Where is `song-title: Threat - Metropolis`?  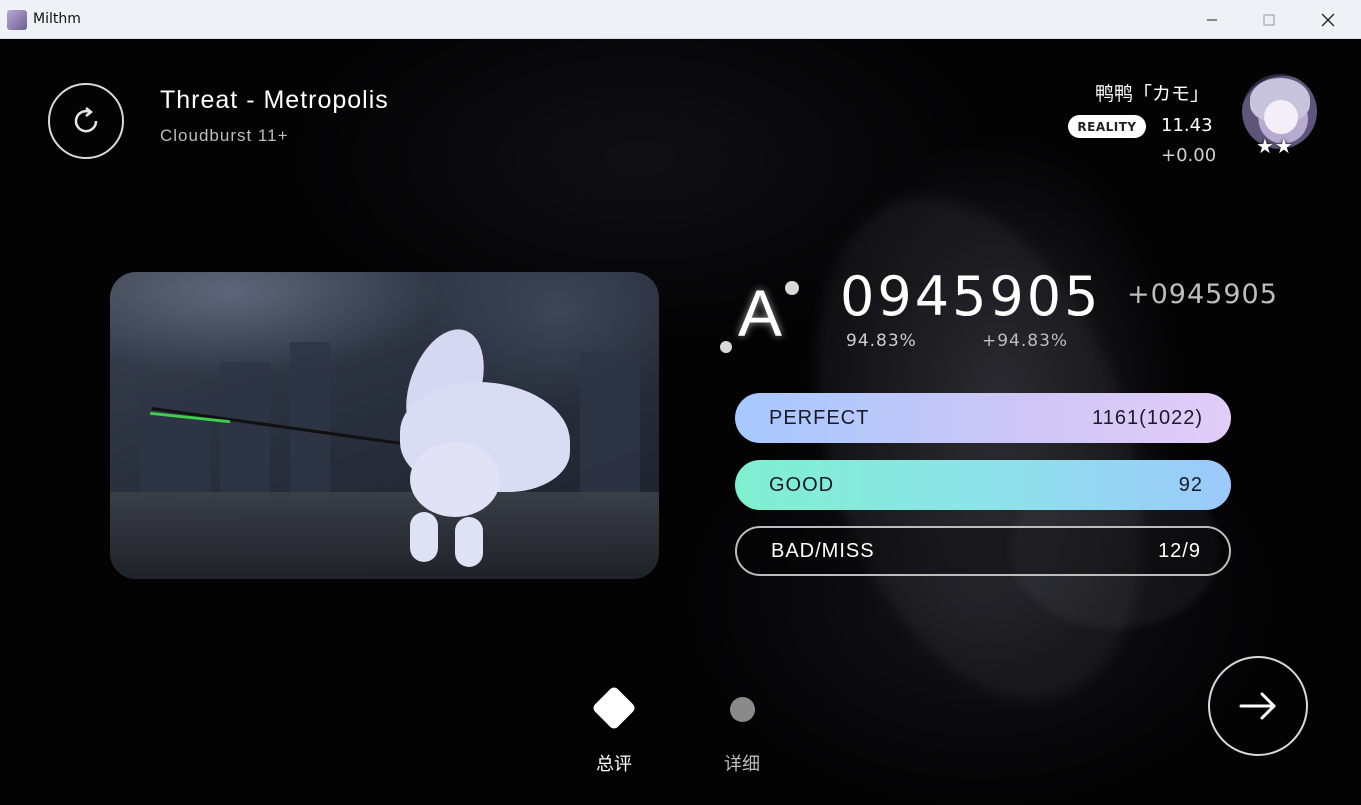
song-title: Threat - Metropolis is located at coordinates (274, 100).